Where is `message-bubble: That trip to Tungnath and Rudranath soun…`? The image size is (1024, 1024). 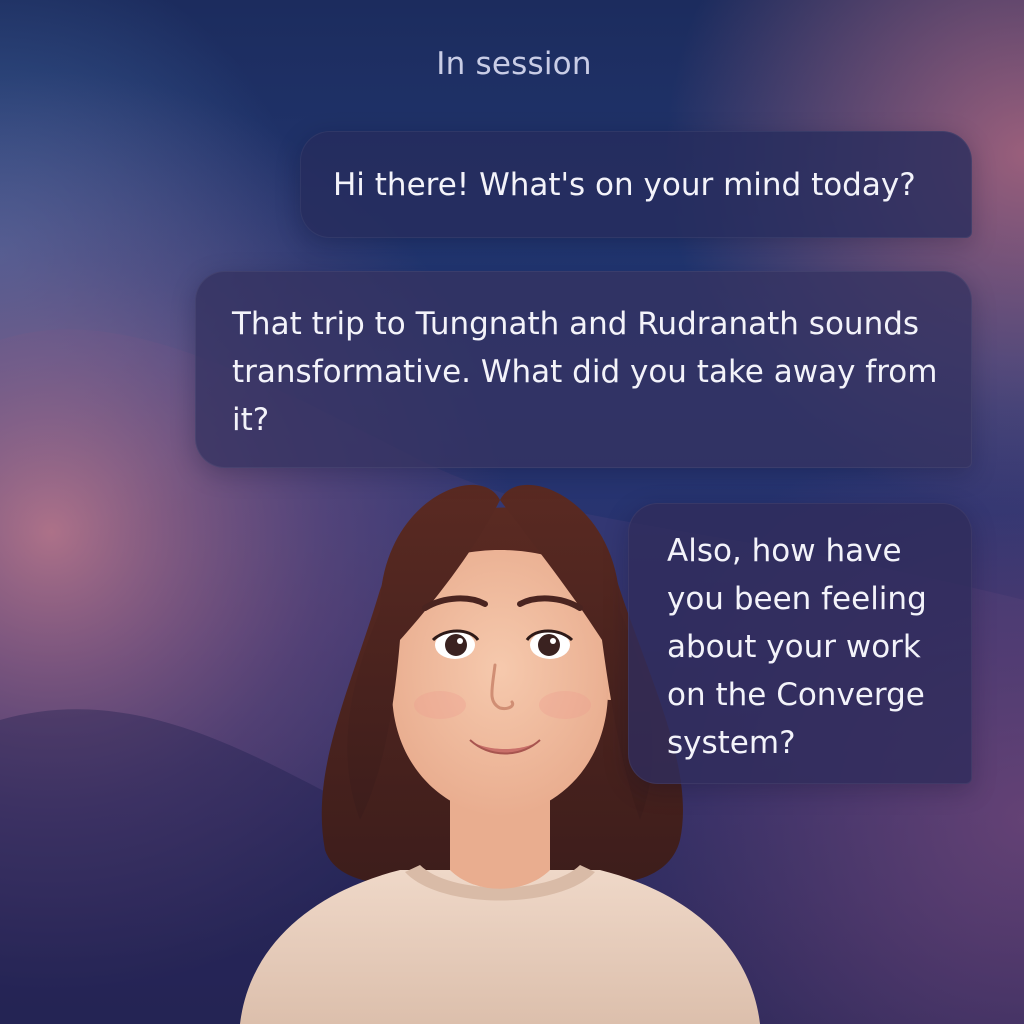 message-bubble: That trip to Tungnath and Rudranath soun… is located at coordinates (583, 369).